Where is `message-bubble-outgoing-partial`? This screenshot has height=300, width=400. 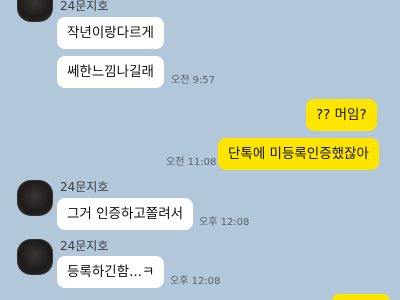
message-bubble-outgoing-partial is located at coordinates (361, 297).